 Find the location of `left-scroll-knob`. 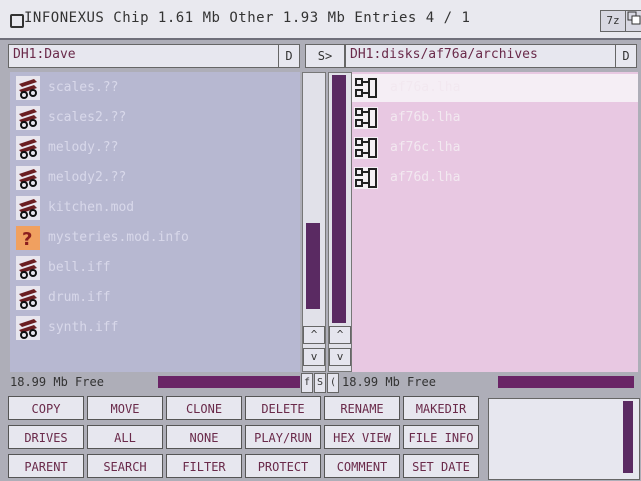

left-scroll-knob is located at coordinates (313, 266).